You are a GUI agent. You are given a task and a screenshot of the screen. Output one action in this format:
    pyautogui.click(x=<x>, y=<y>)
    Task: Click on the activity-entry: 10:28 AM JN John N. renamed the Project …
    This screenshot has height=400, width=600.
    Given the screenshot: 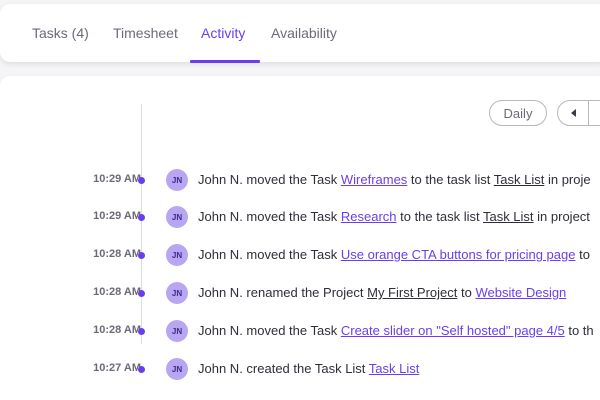 What is the action you would take?
    pyautogui.click(x=300, y=294)
    